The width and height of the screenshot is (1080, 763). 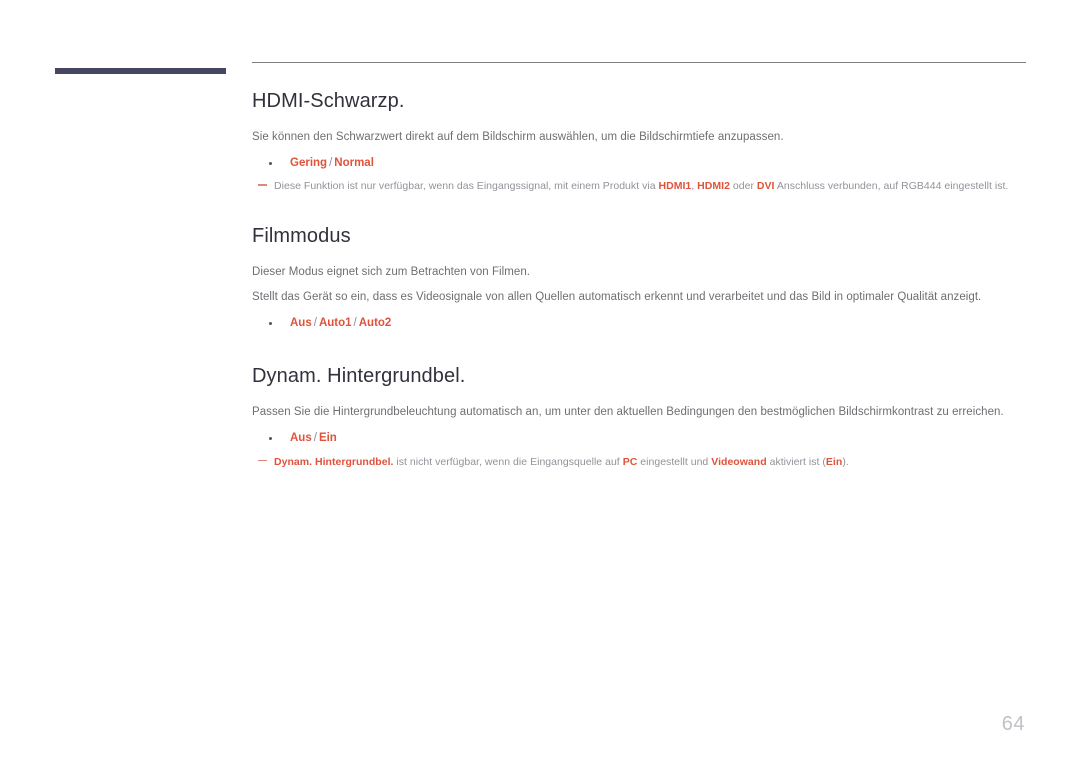 I want to click on note-highlight: Dynam. Hintergrundbel., so click(x=334, y=461).